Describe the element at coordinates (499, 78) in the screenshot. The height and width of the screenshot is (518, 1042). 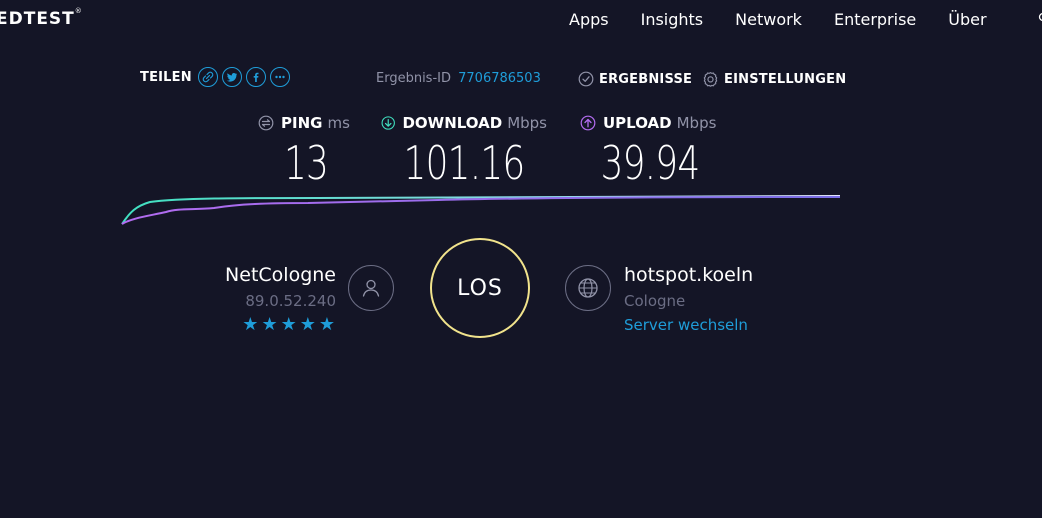
I see `result-id-value: 7706786503` at that location.